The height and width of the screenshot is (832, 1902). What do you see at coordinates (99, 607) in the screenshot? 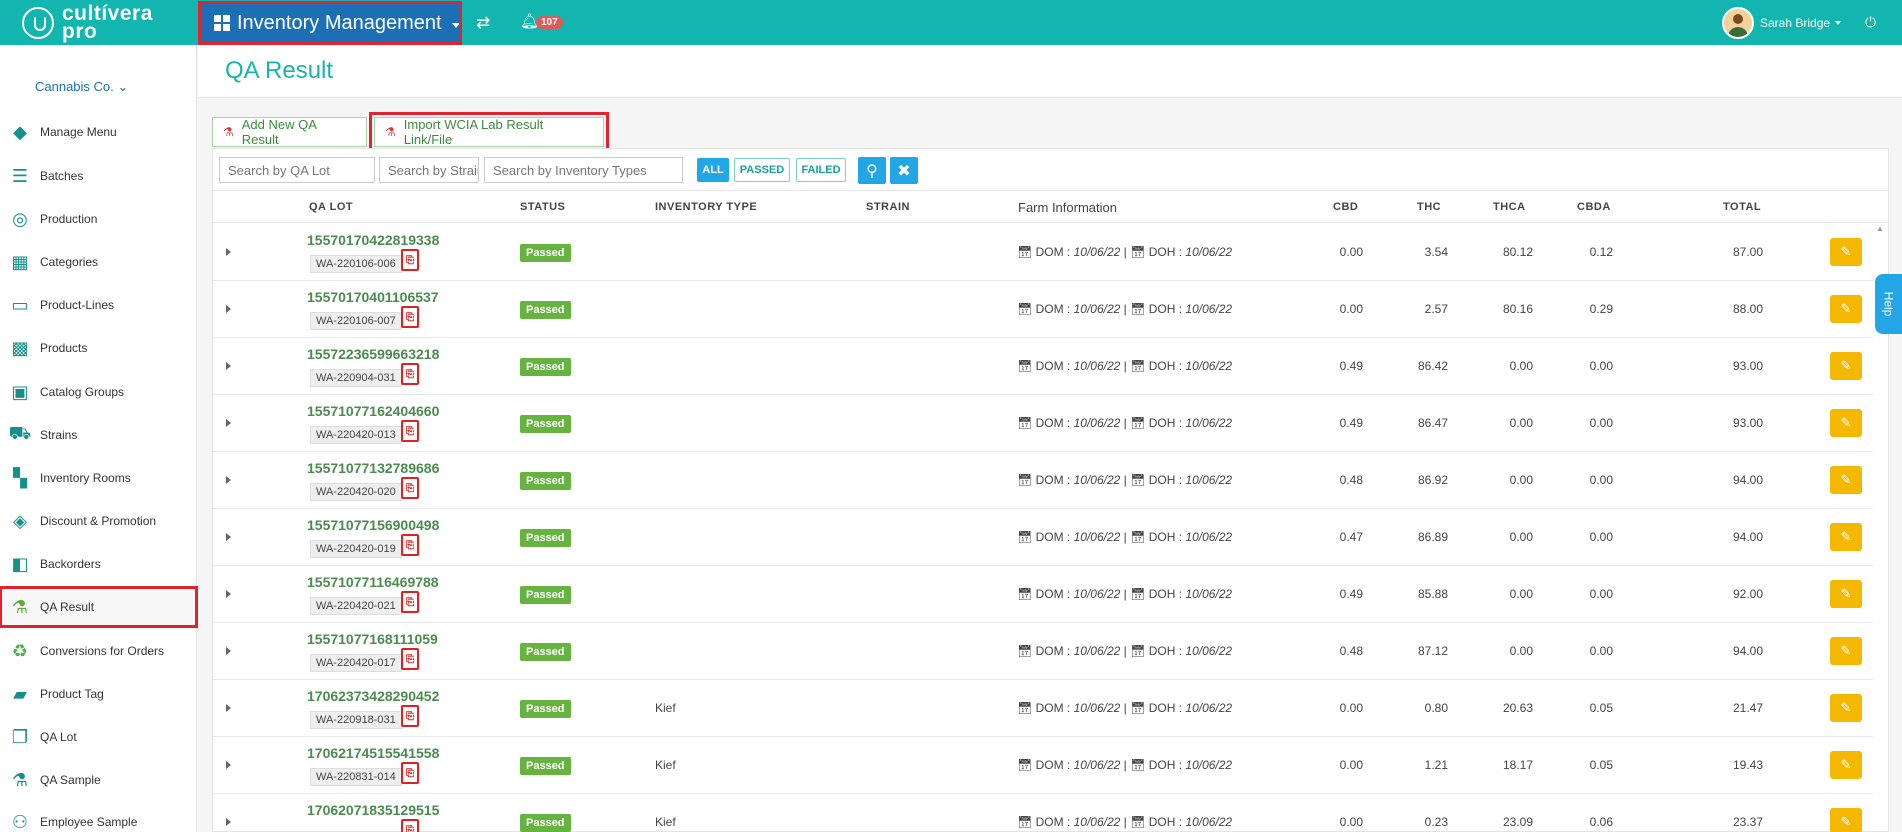
I see `sidebar-item-qa-result: ⚗ QA Result` at bounding box center [99, 607].